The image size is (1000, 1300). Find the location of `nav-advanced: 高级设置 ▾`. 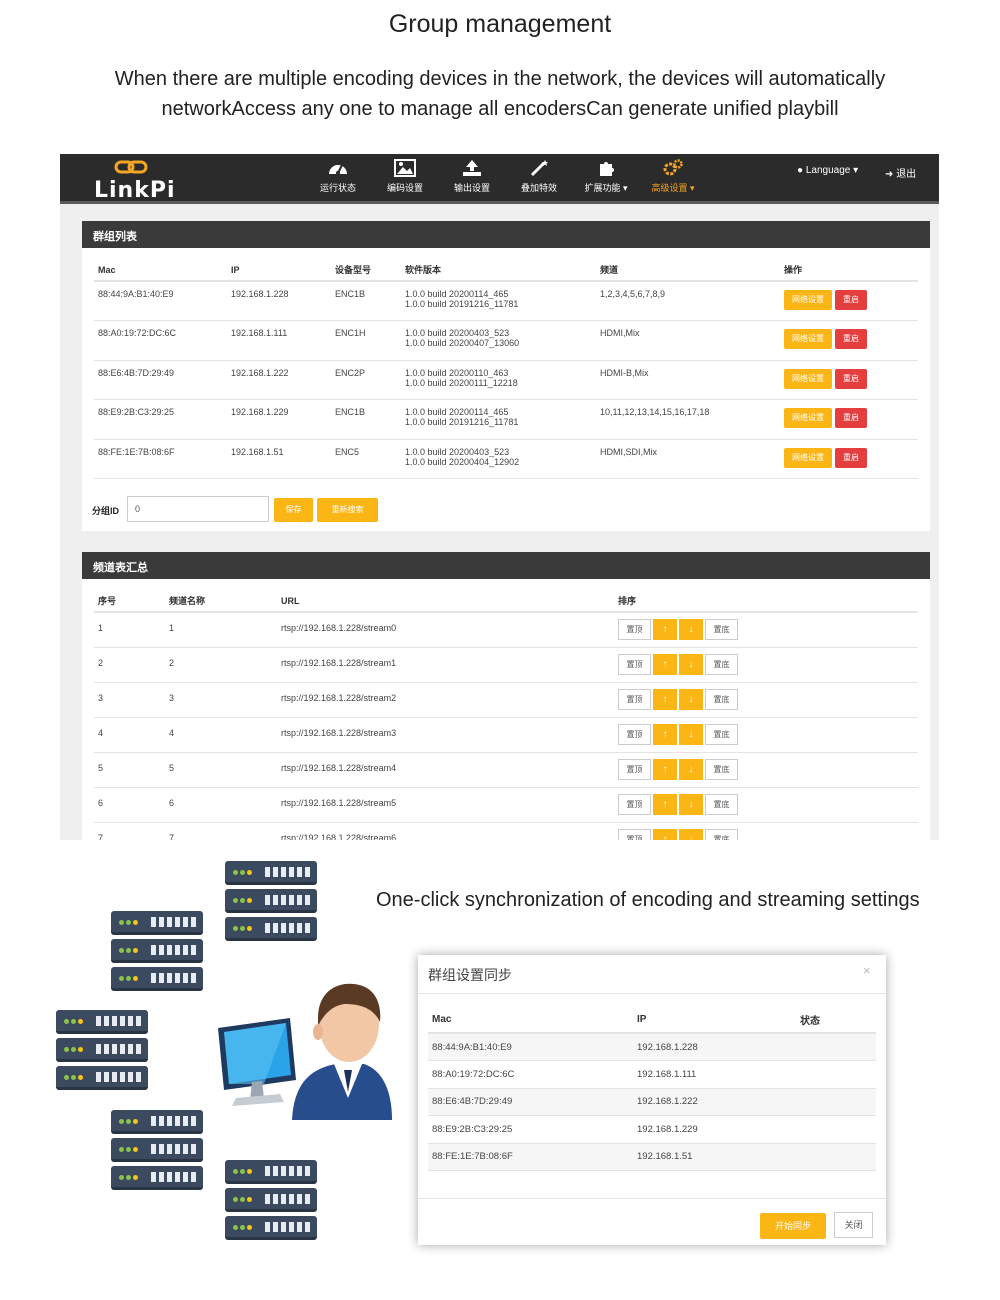

nav-advanced: 高级设置 ▾ is located at coordinates (673, 179).